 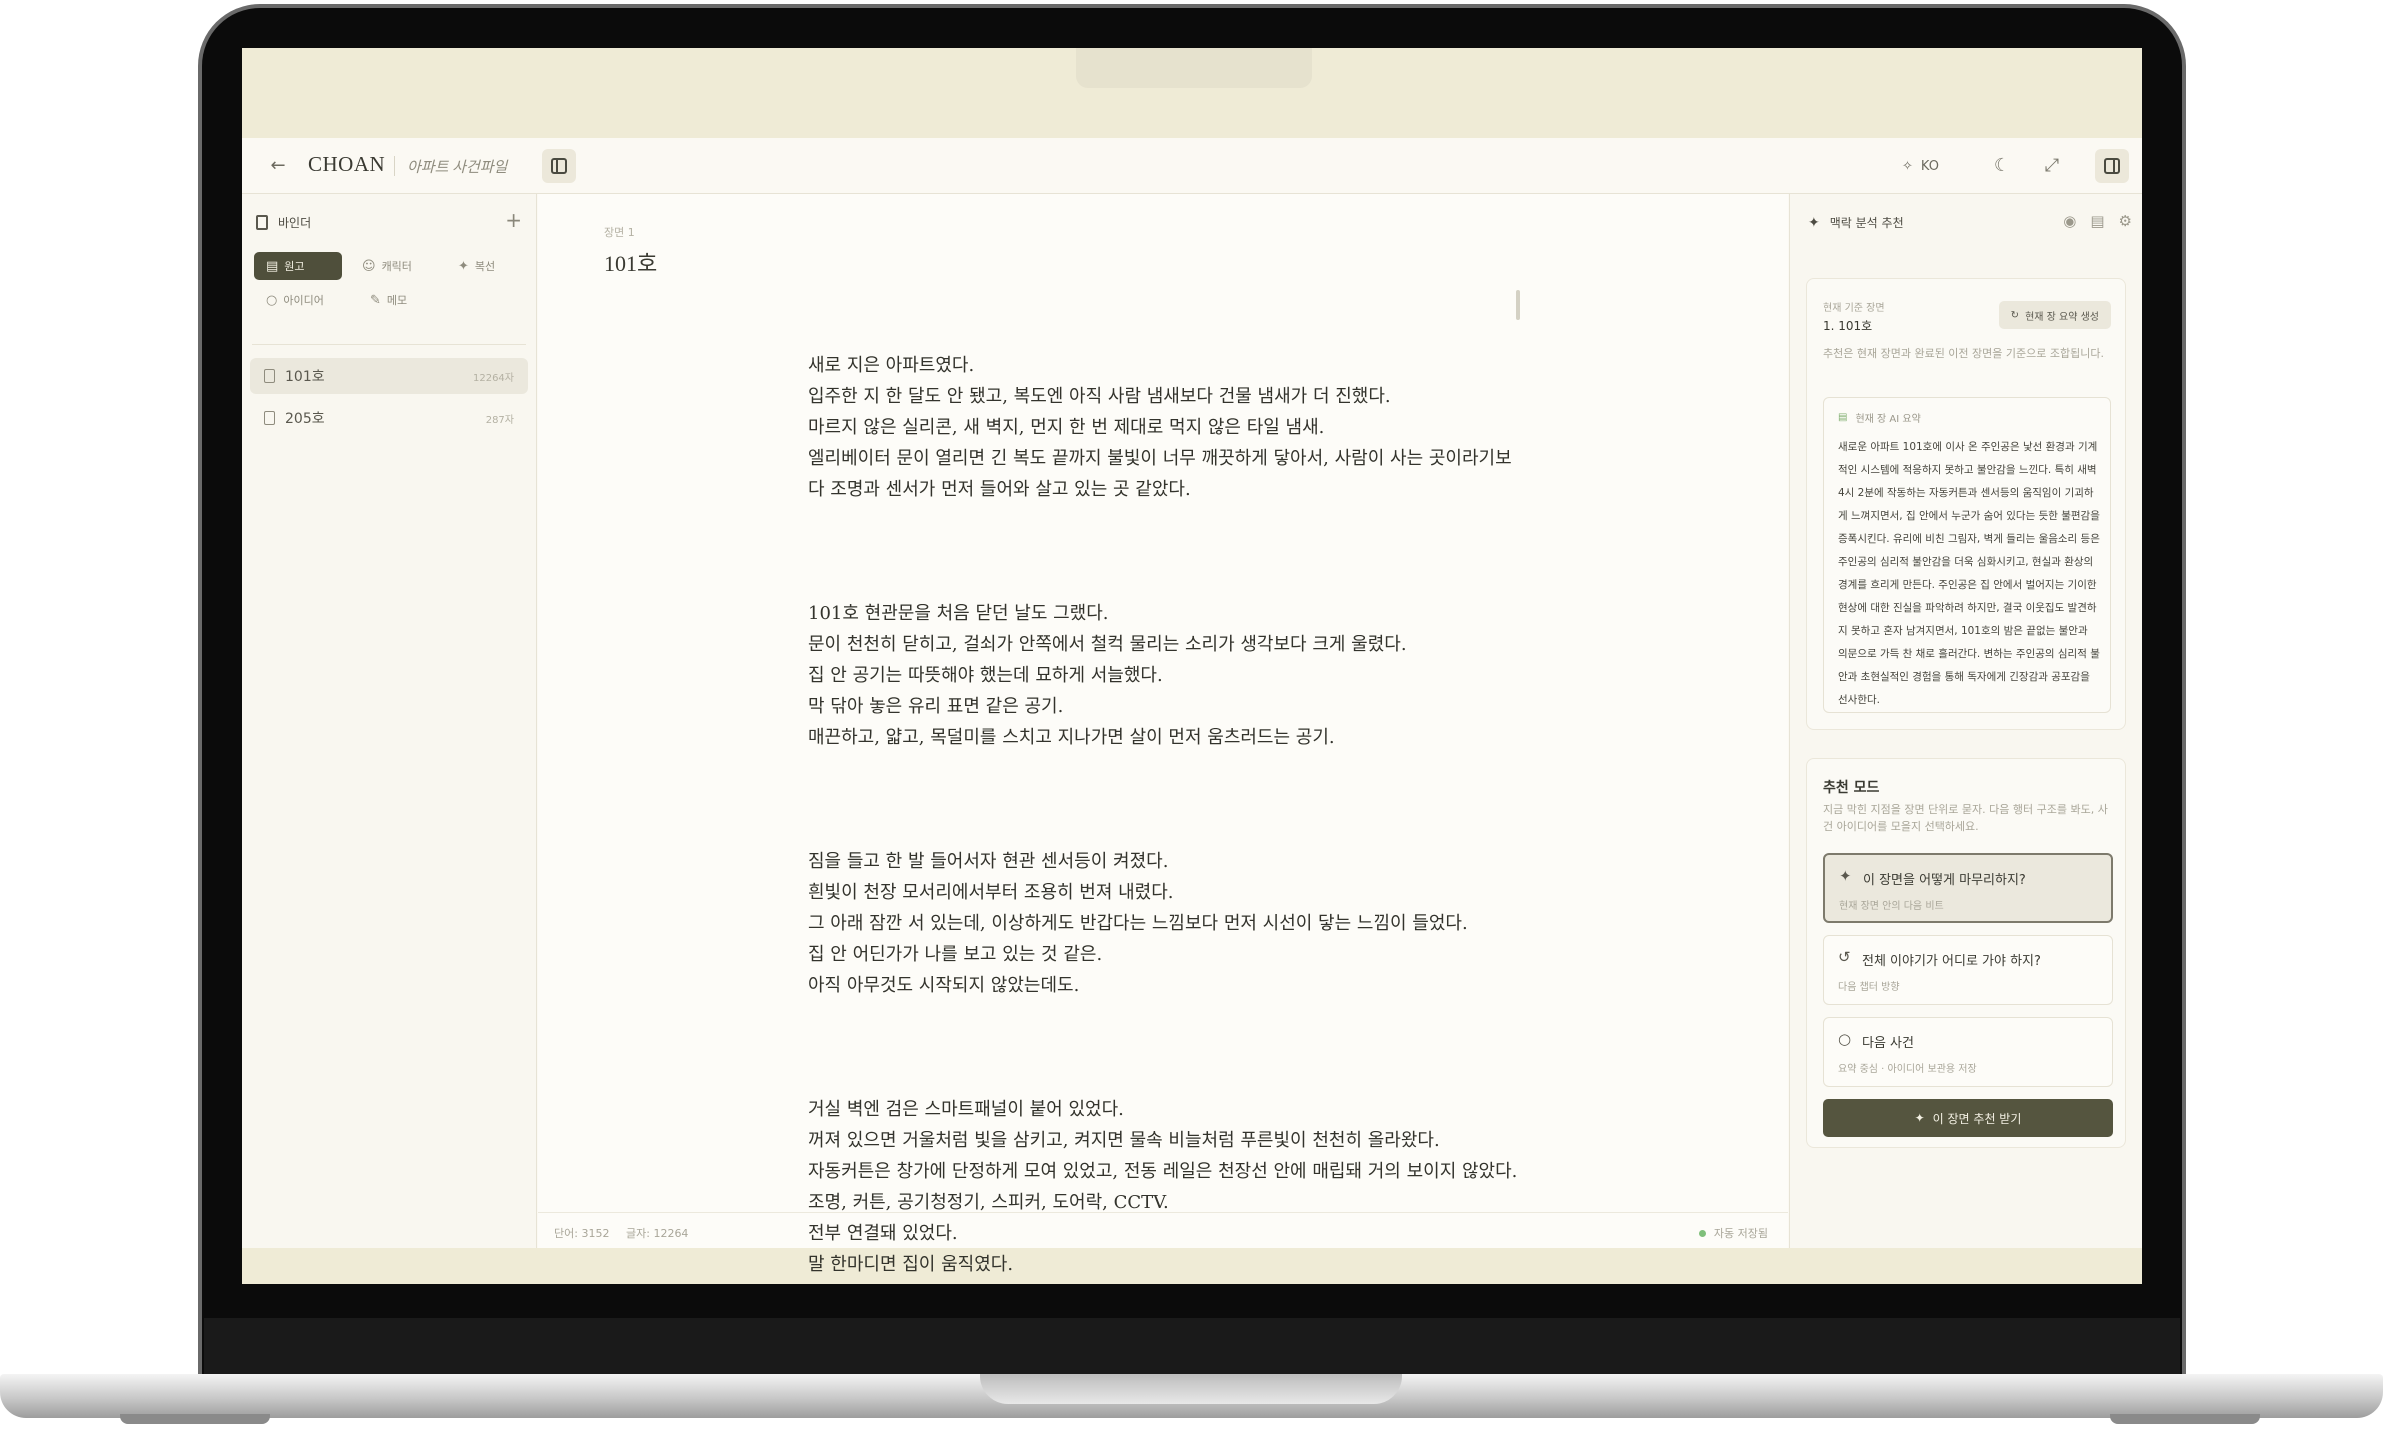 What do you see at coordinates (389, 376) in the screenshot?
I see `file-item: 101호 12264자` at bounding box center [389, 376].